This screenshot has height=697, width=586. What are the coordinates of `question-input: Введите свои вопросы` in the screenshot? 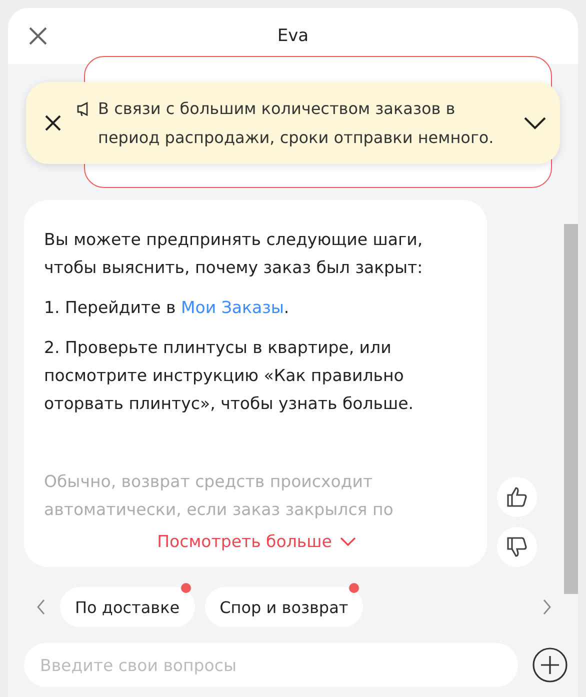 It's located at (271, 665).